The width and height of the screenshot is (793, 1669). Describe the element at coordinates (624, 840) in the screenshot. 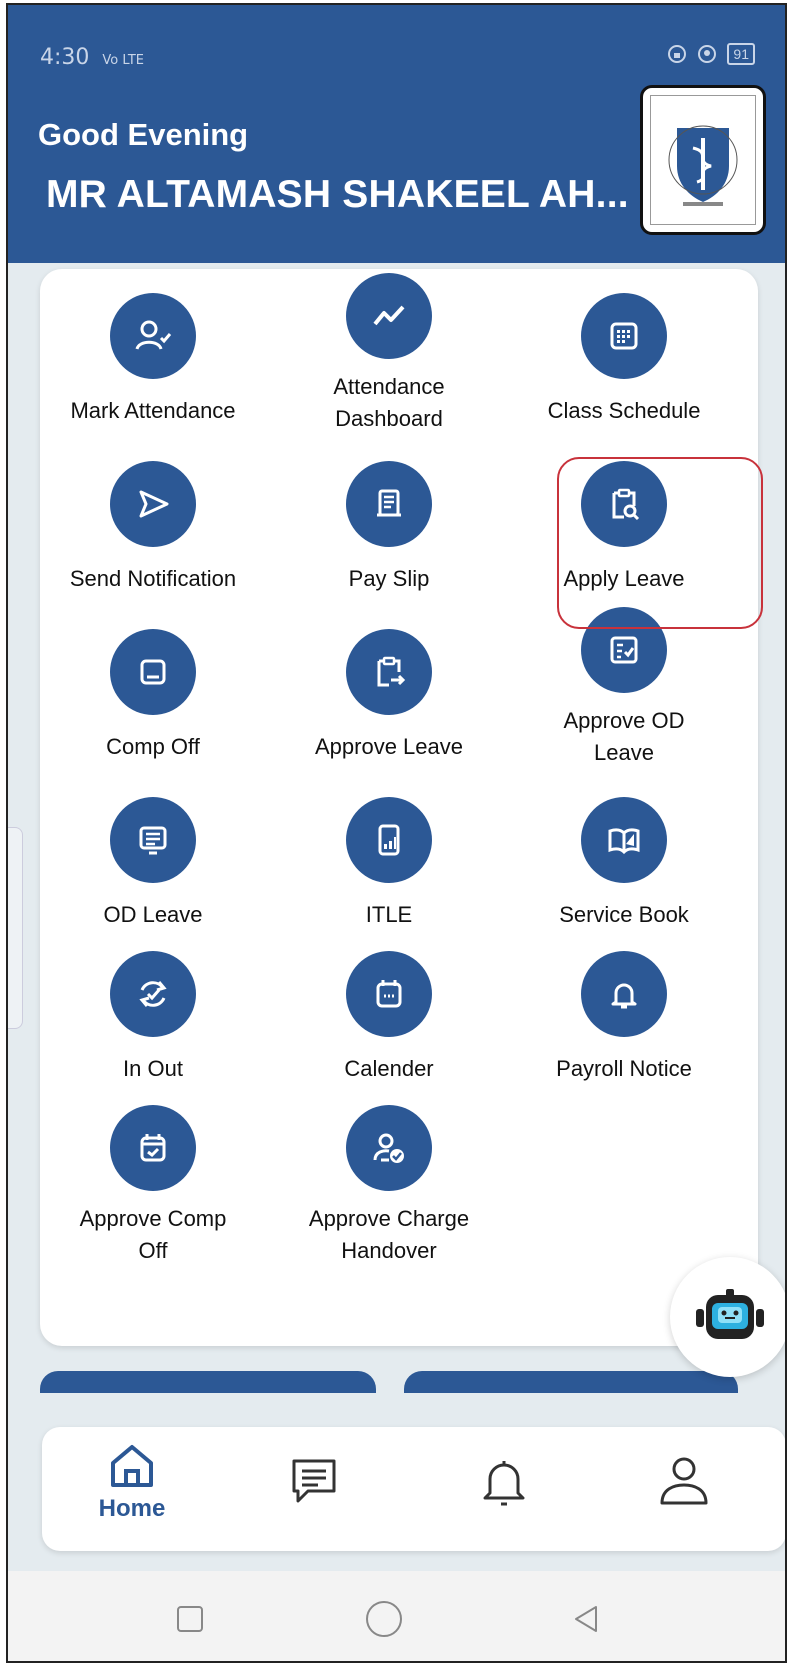

I see `open-book-icon` at that location.